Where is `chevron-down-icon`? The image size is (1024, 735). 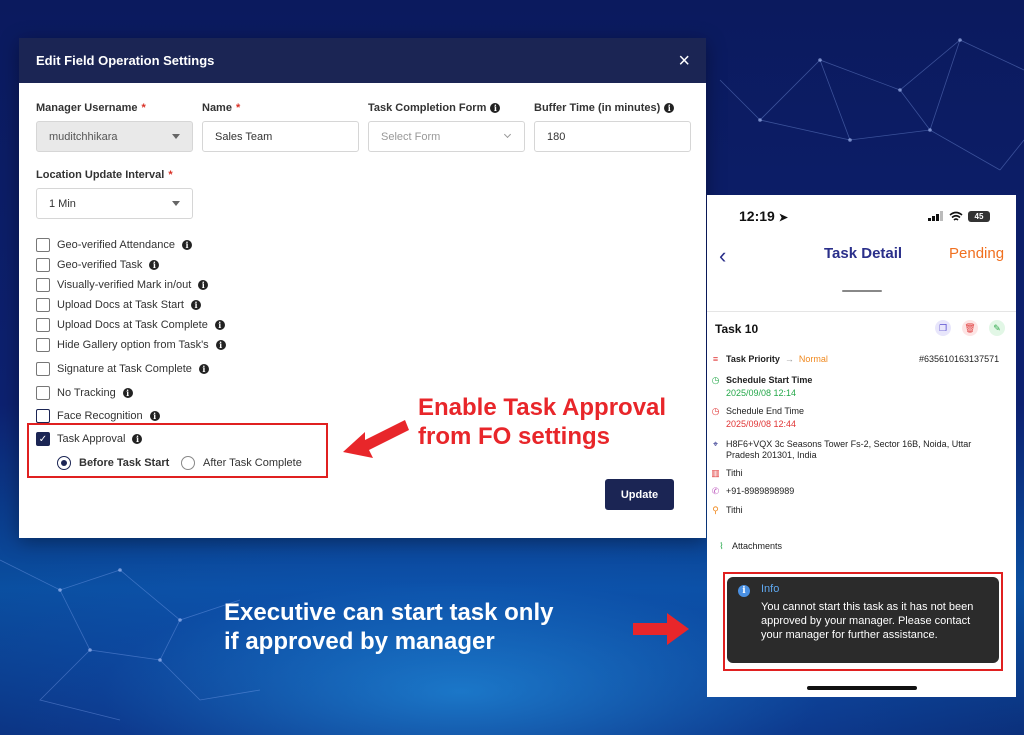 chevron-down-icon is located at coordinates (507, 134).